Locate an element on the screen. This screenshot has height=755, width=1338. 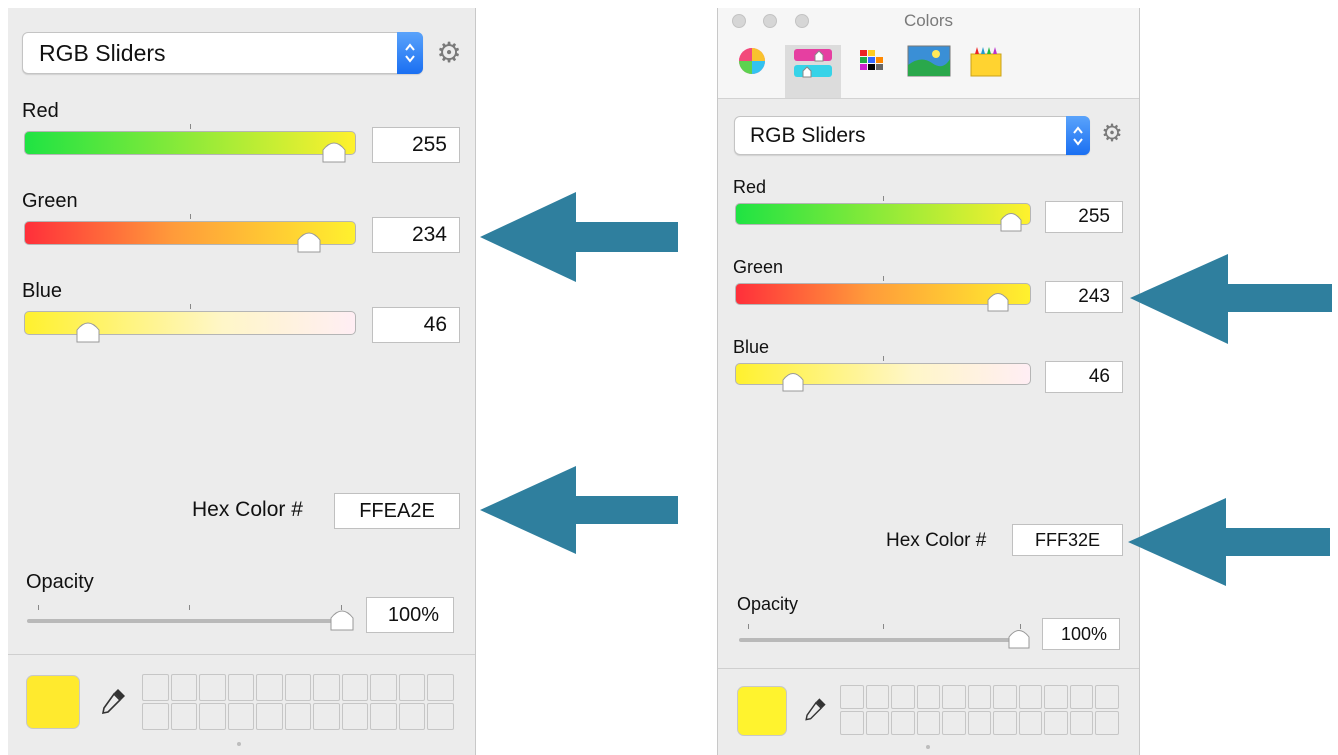
window-title: Colors is located at coordinates (928, 20).